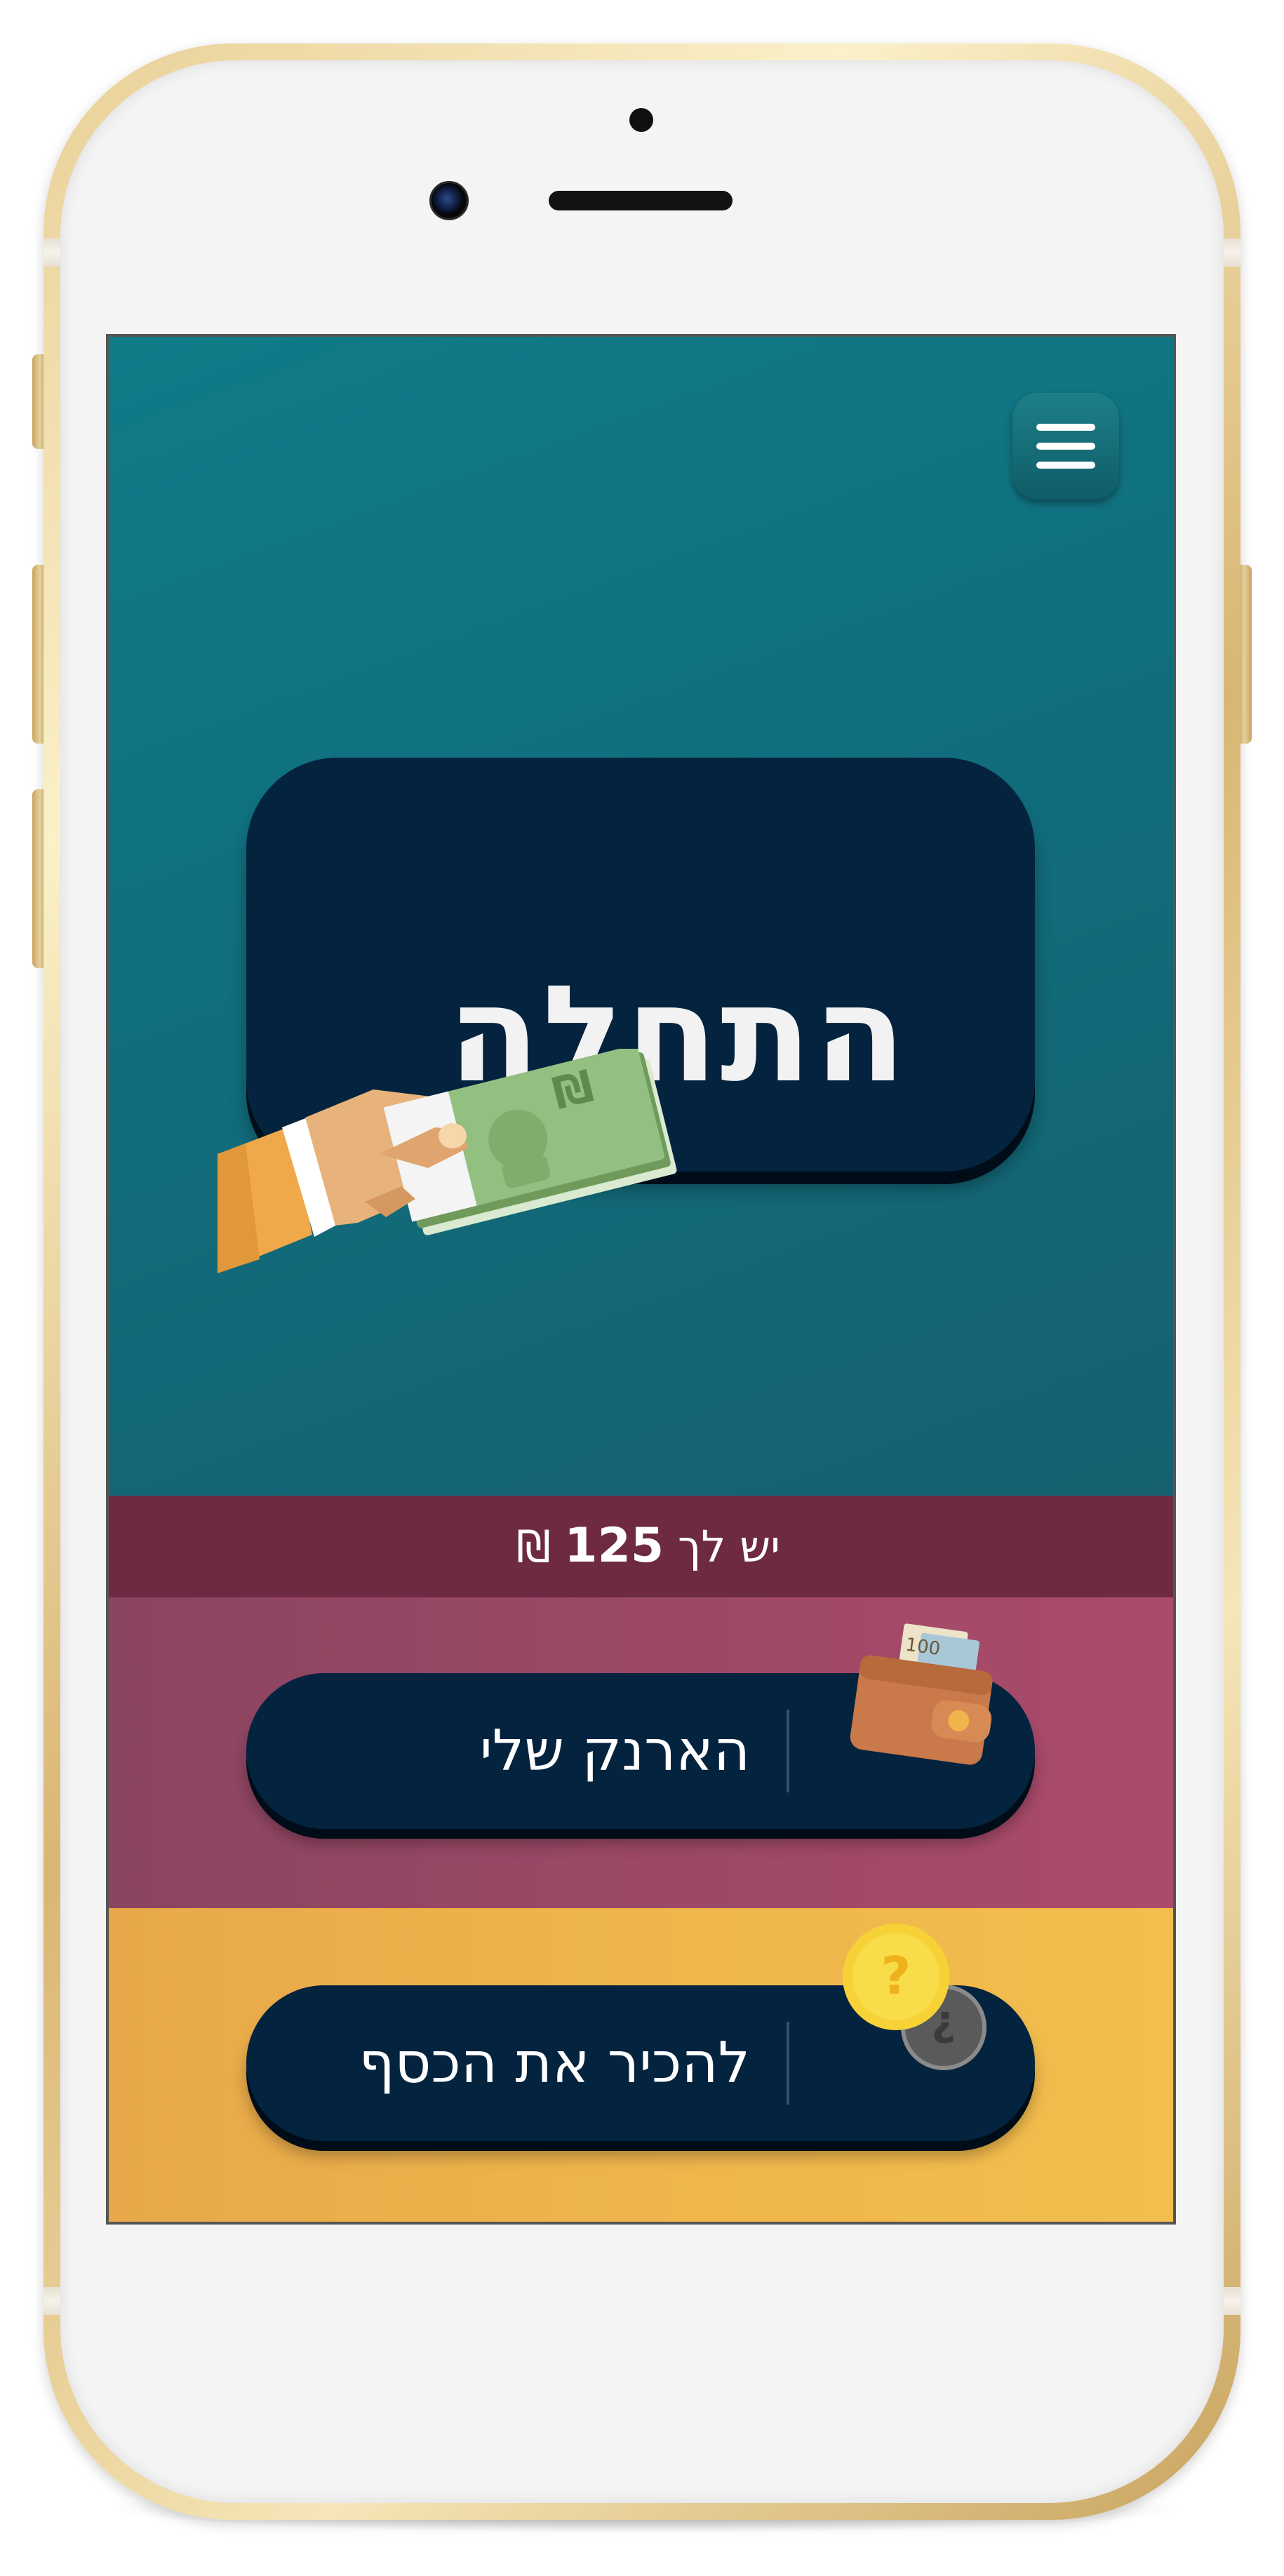 The height and width of the screenshot is (2576, 1284). What do you see at coordinates (614, 1546) in the screenshot?
I see `balance-amount: 125` at bounding box center [614, 1546].